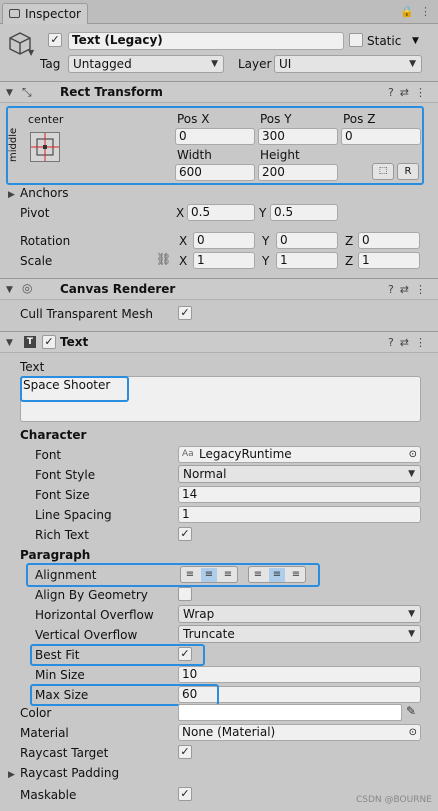 The height and width of the screenshot is (811, 438). Describe the element at coordinates (163, 259) in the screenshot. I see `constrain-link-icon: ⛓` at that location.